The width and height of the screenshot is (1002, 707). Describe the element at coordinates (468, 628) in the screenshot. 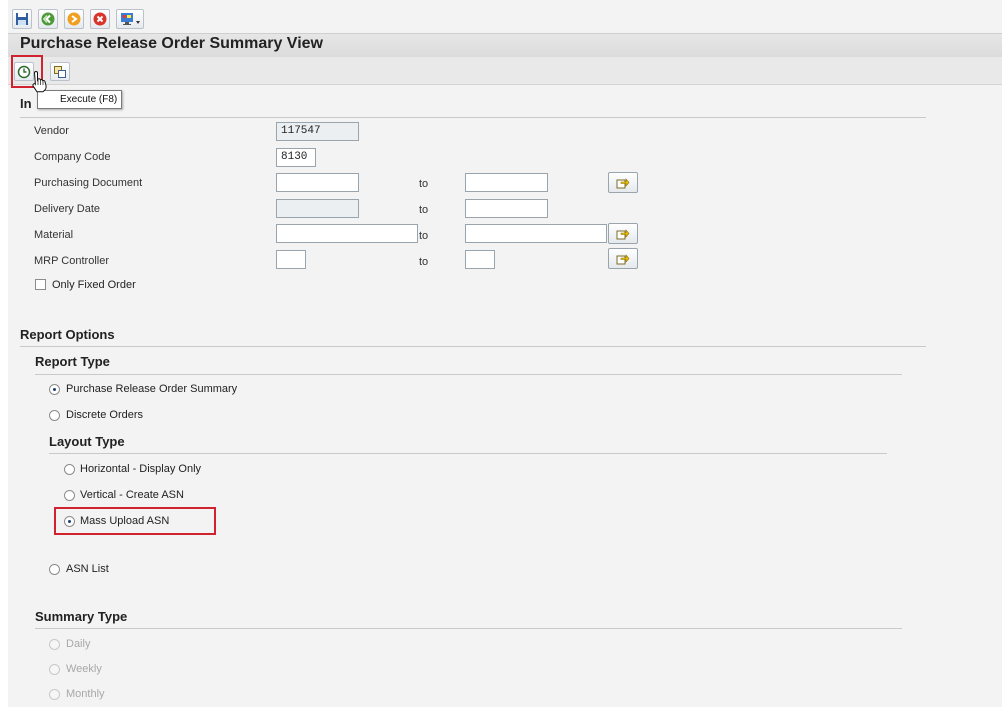

I see `summary-type-divider` at that location.